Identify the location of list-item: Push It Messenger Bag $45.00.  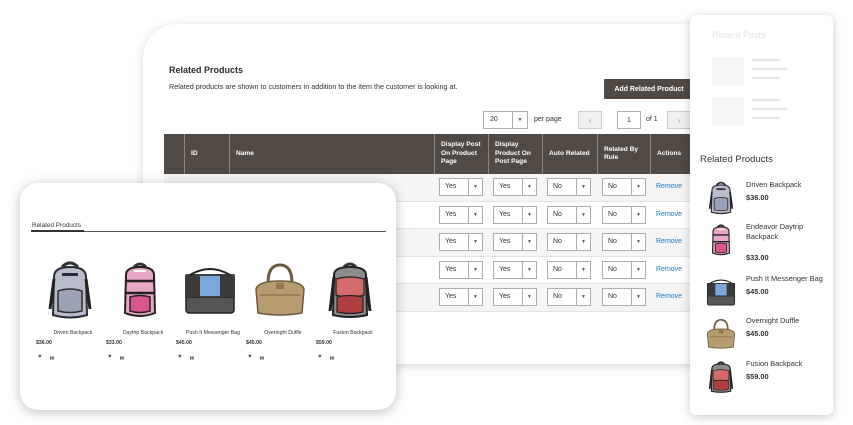
(761, 294).